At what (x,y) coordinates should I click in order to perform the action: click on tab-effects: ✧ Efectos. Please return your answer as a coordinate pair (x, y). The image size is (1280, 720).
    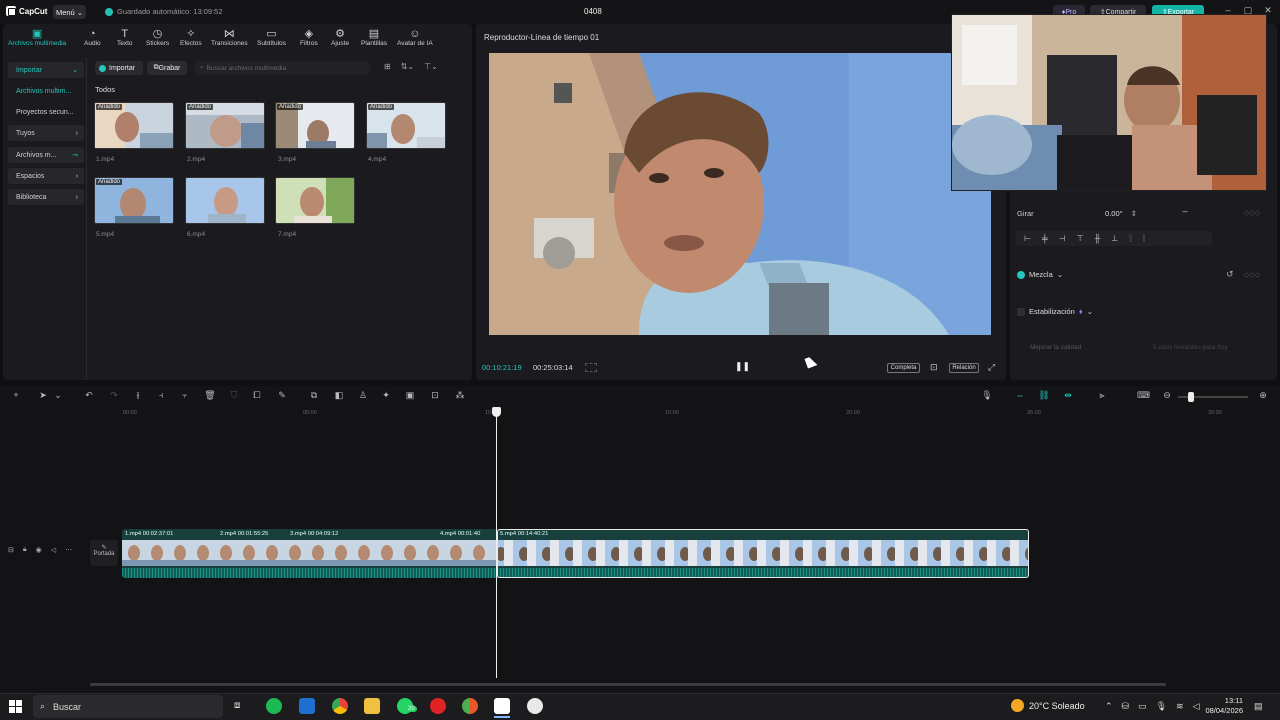
    Looking at the image, I should click on (191, 37).